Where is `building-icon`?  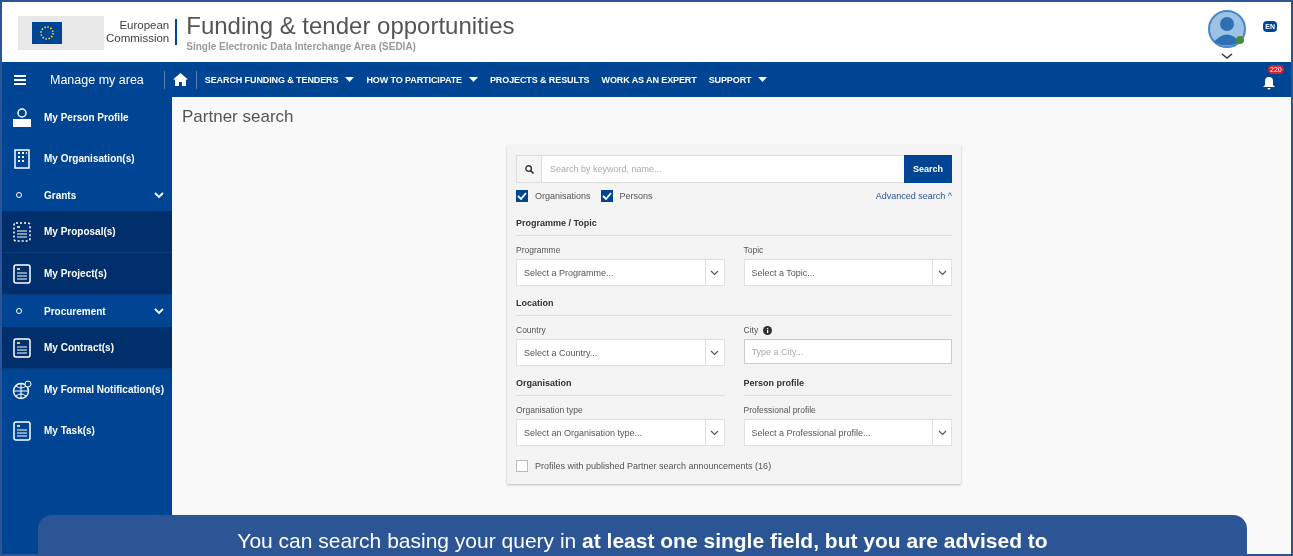
building-icon is located at coordinates (22, 158).